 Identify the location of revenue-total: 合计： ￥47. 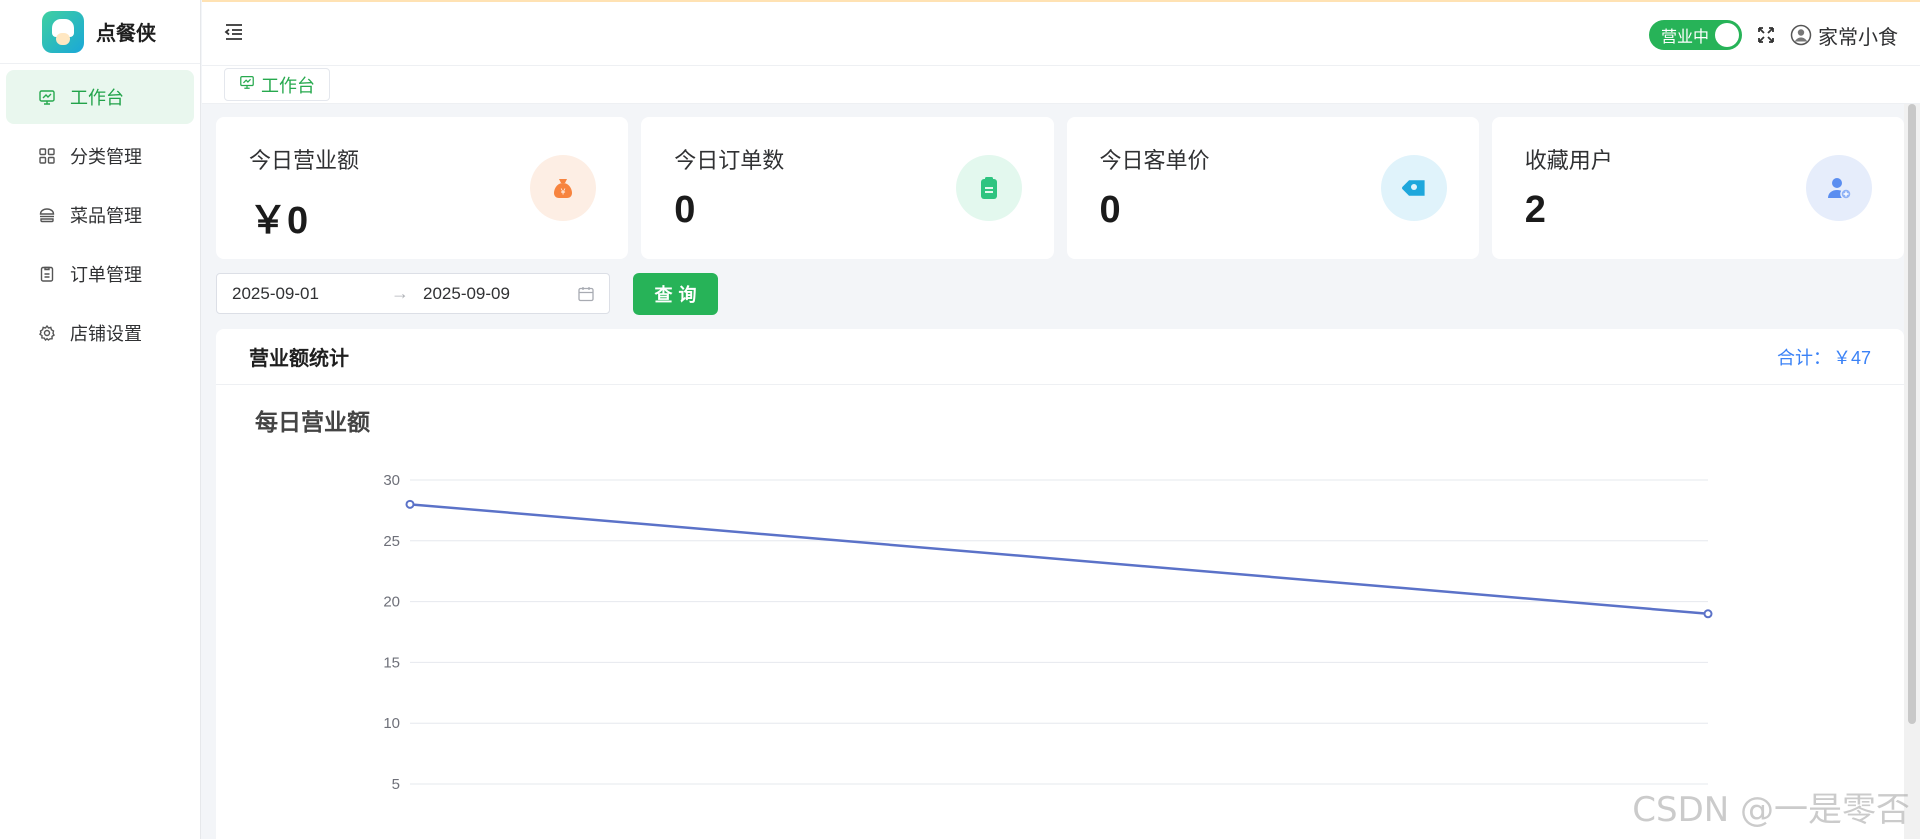
(1824, 357).